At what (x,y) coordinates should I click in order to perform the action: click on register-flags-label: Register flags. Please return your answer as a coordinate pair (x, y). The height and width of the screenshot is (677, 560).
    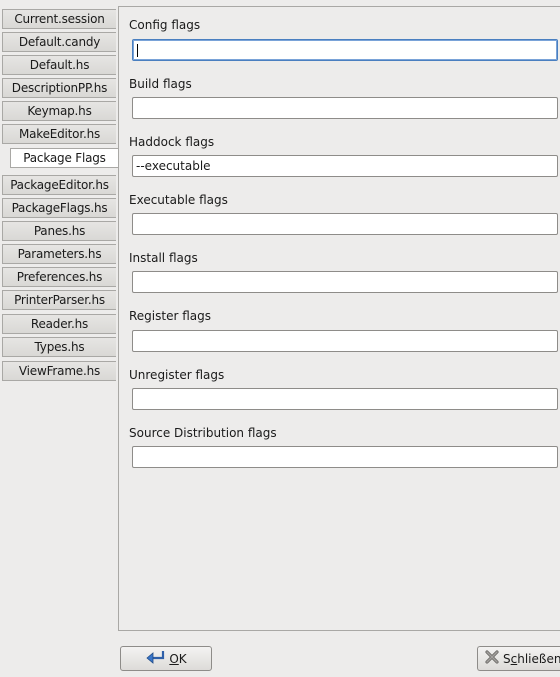
    Looking at the image, I should click on (170, 316).